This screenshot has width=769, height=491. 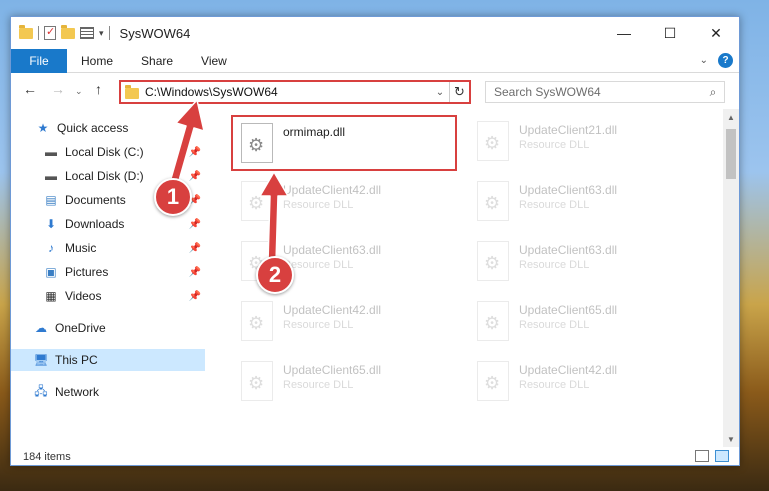 I want to click on search-box: Search SysWOW64 ⌕, so click(x=605, y=92).